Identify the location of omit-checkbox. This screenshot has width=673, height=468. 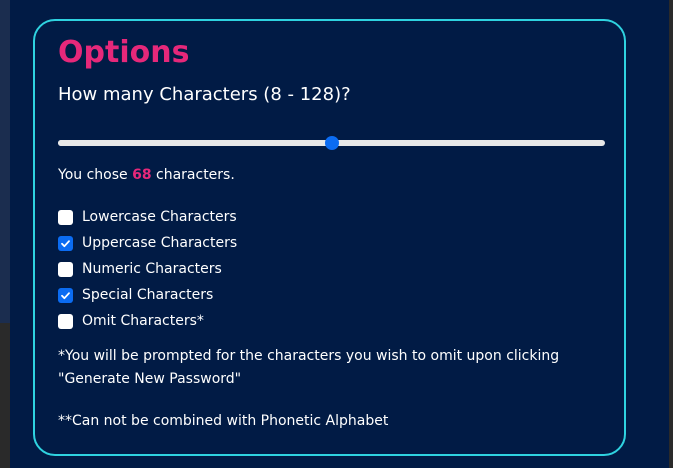
(65, 321).